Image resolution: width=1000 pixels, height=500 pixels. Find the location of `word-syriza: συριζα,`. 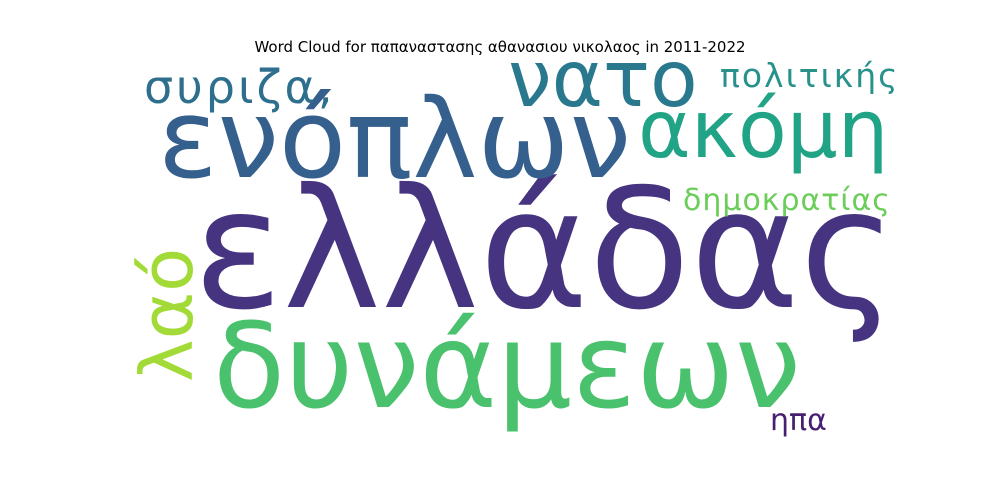

word-syriza: συριζα, is located at coordinates (240, 87).